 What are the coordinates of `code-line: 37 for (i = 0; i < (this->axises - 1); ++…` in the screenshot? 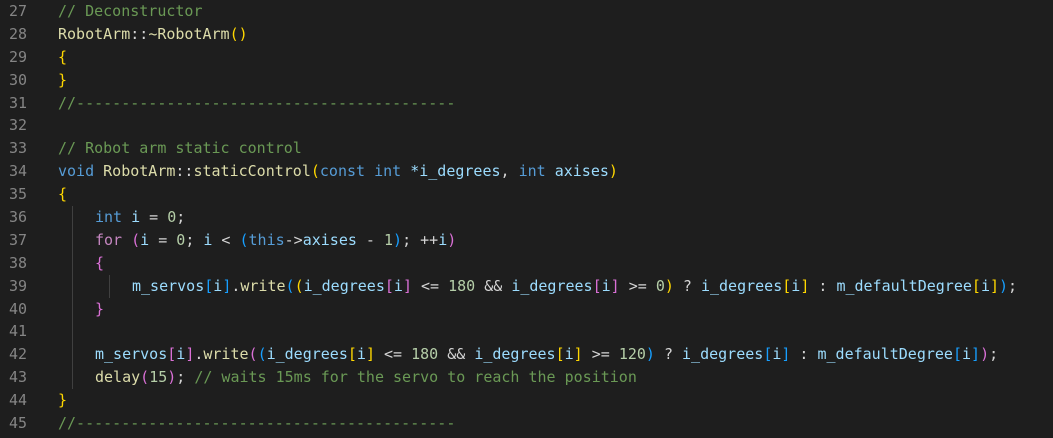 It's located at (526, 240).